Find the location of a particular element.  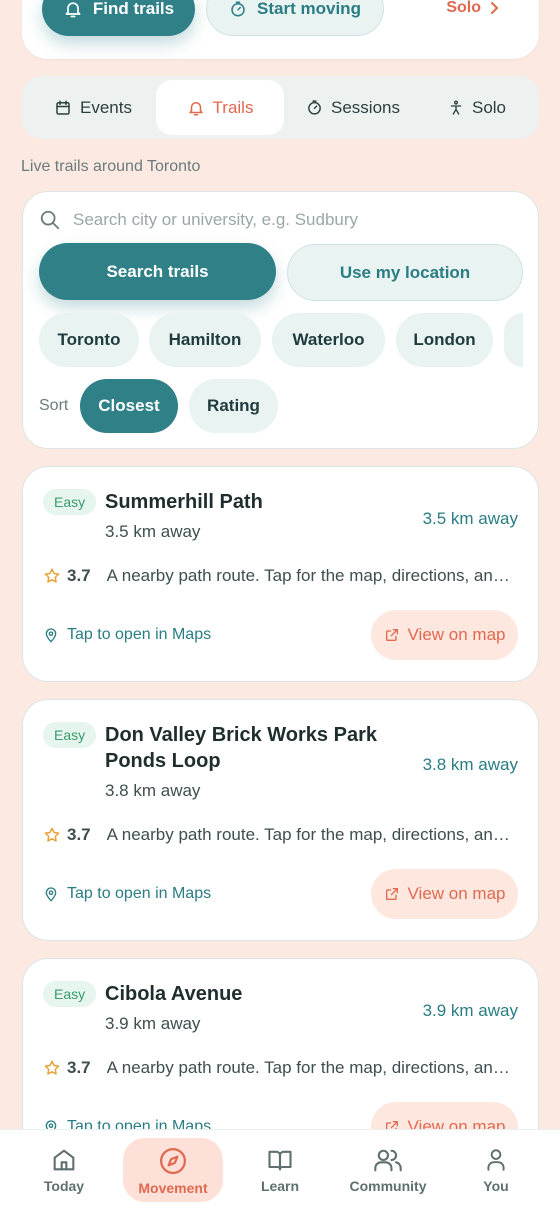

trail-distance: 3.9 km away is located at coordinates (153, 1023).